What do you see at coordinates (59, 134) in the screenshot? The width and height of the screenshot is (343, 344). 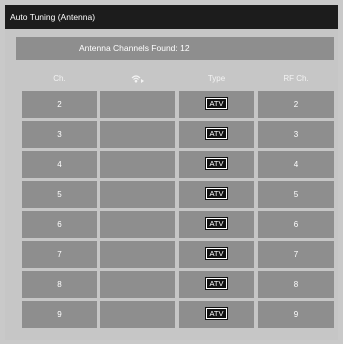 I see `channel-number: 3` at bounding box center [59, 134].